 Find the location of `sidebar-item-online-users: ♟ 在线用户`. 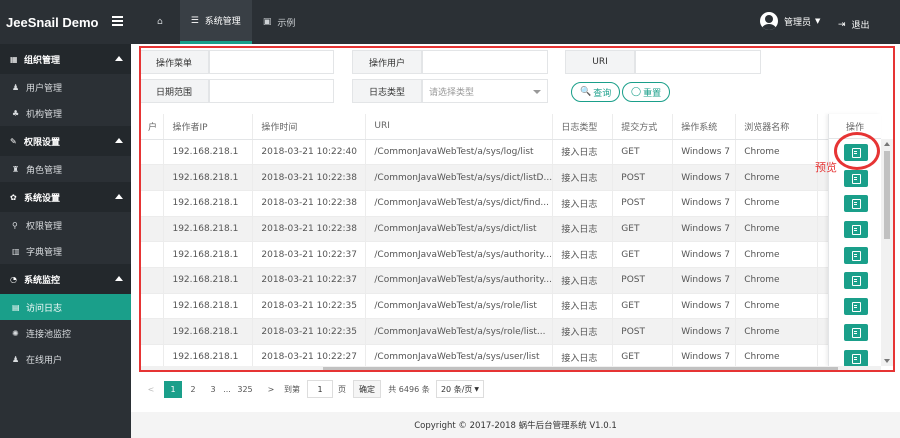

sidebar-item-online-users: ♟ 在线用户 is located at coordinates (65, 359).